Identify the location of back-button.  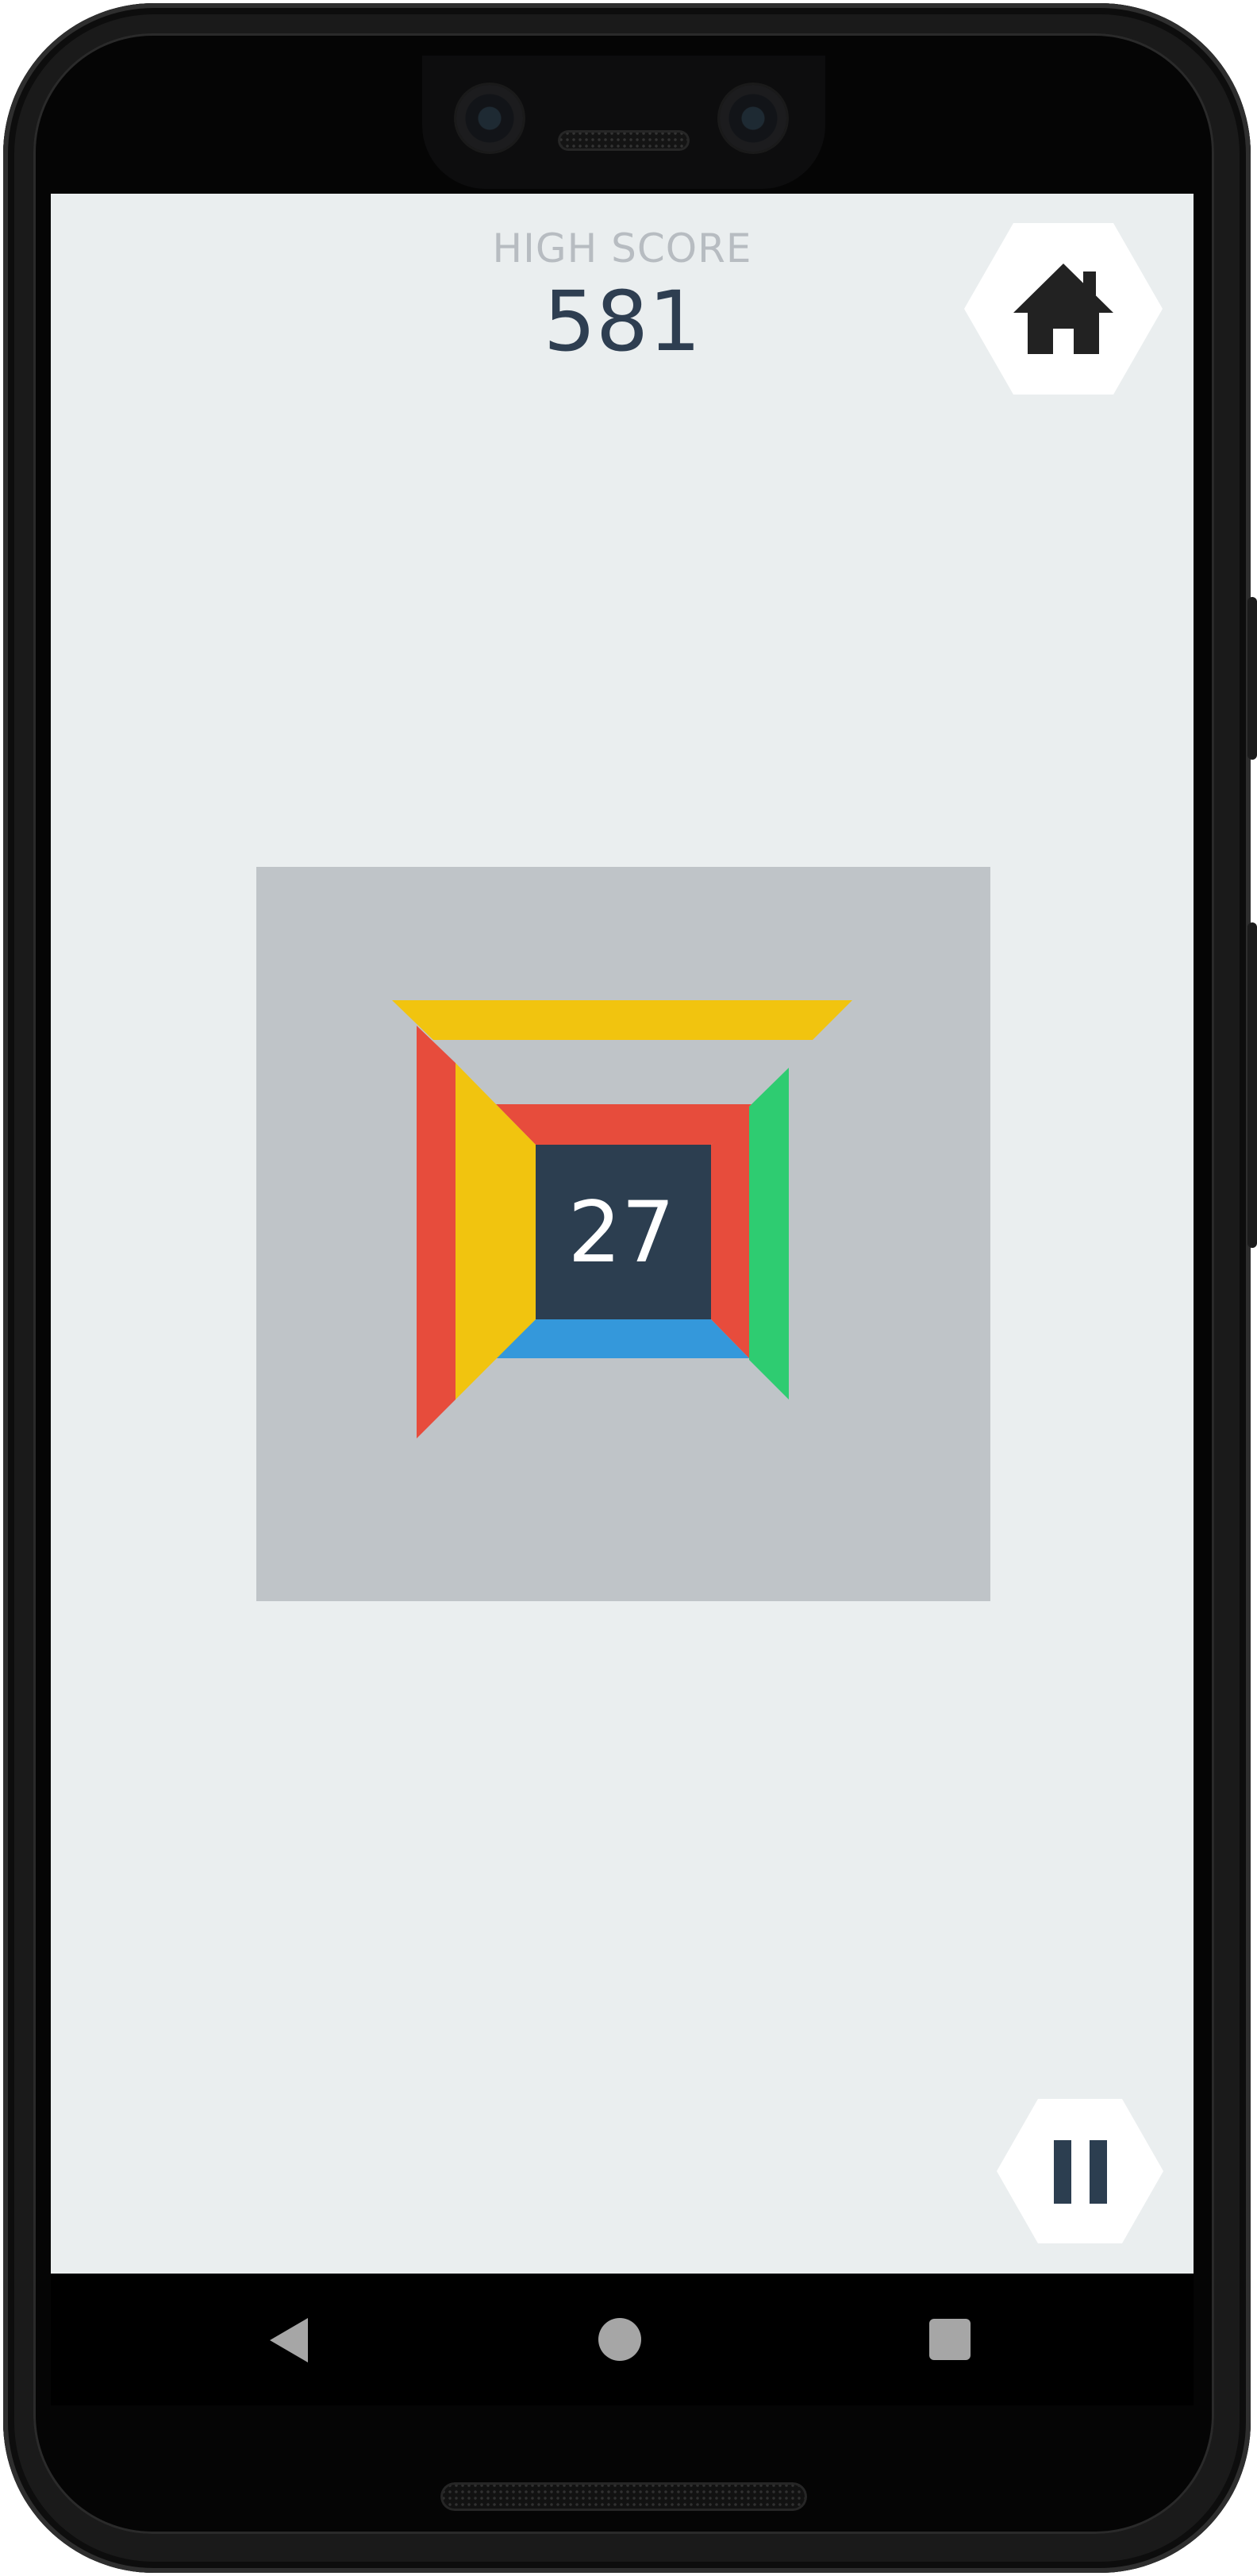
(290, 2340).